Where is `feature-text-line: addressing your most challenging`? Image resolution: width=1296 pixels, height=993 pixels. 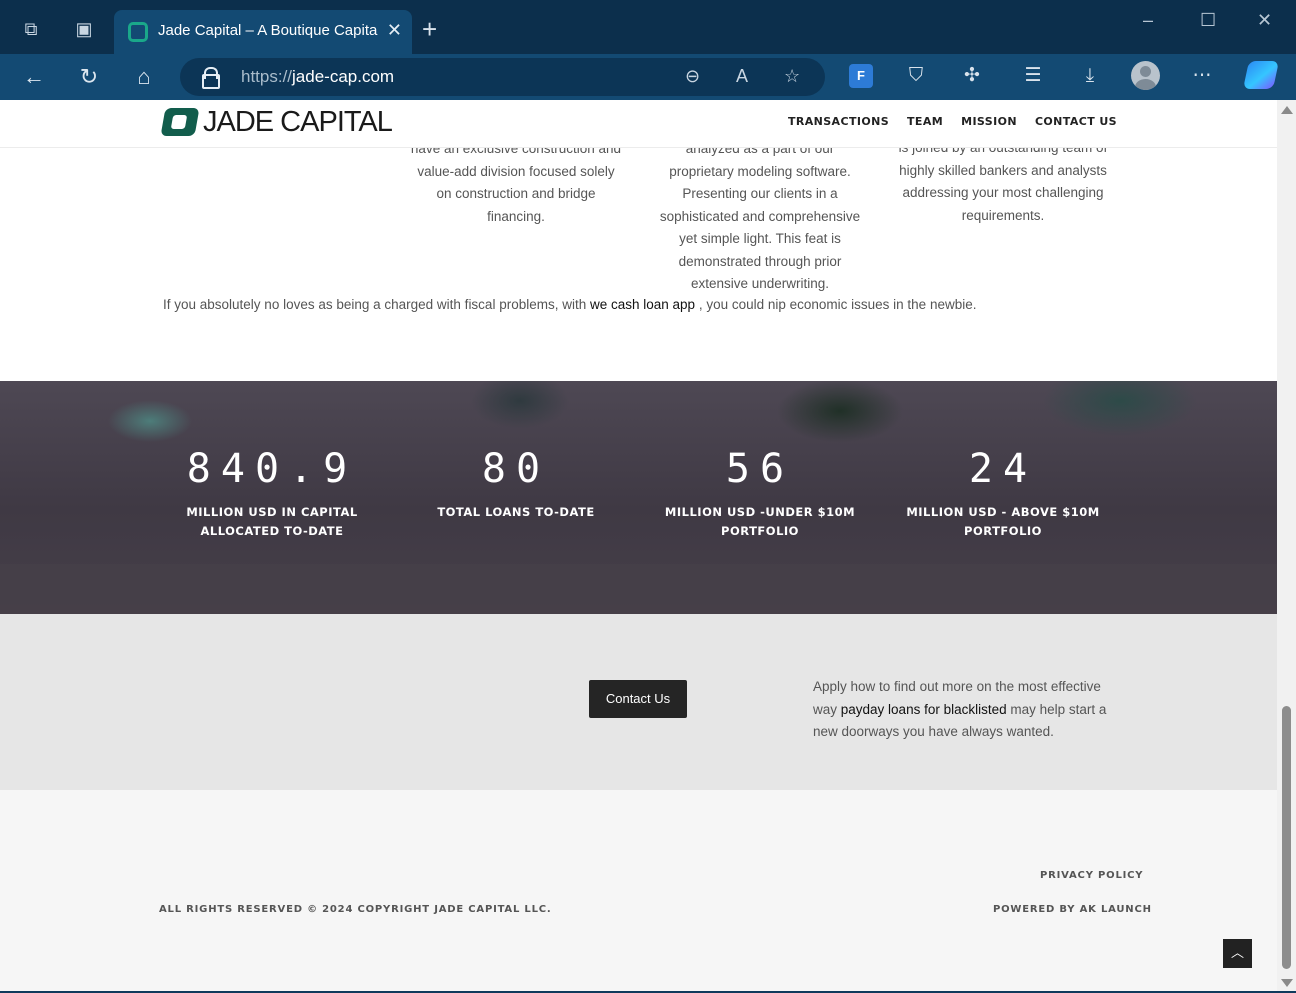 feature-text-line: addressing your most challenging is located at coordinates (1003, 192).